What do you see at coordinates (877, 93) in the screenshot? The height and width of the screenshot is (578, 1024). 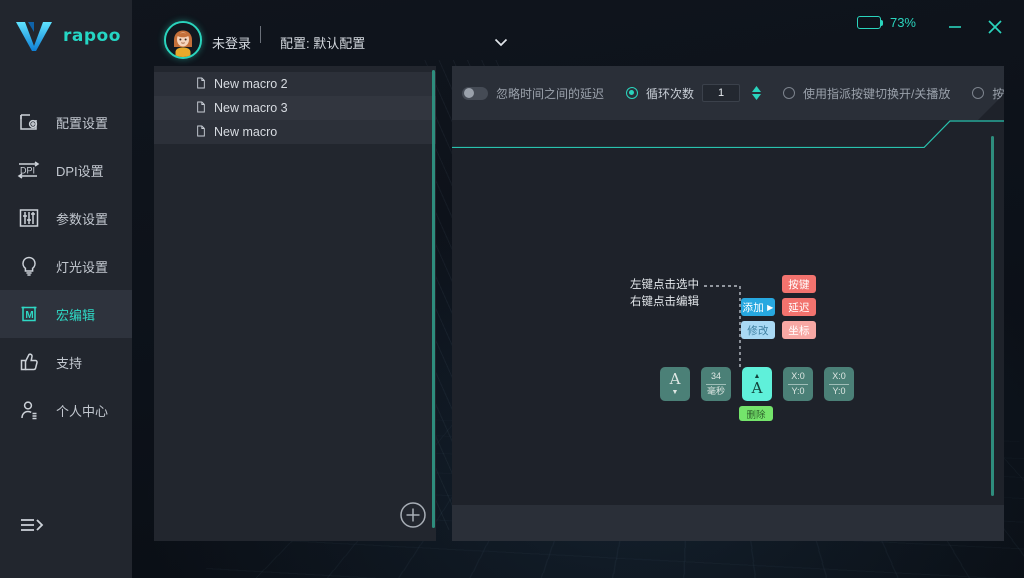 I see `toggle-play-label: 使用指派按键切换开/关播放` at bounding box center [877, 93].